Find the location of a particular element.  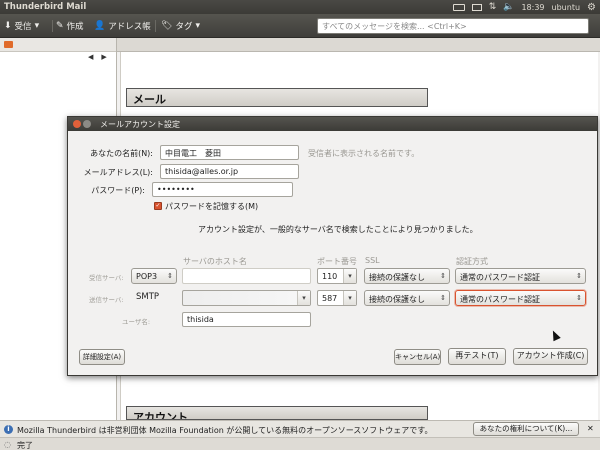

incoming-protocol-value: POP3 is located at coordinates (147, 276).